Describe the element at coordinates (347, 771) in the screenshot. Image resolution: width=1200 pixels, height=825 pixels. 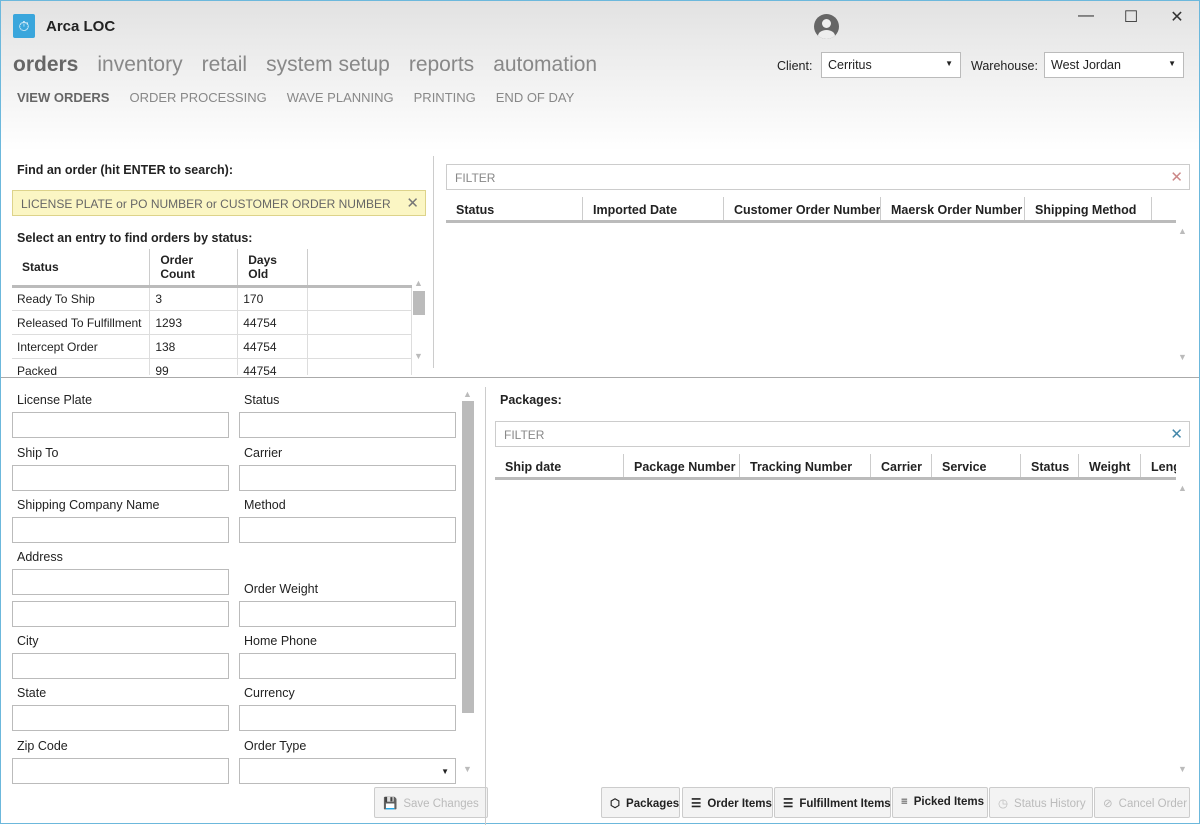
I see `field-input: ▼` at that location.